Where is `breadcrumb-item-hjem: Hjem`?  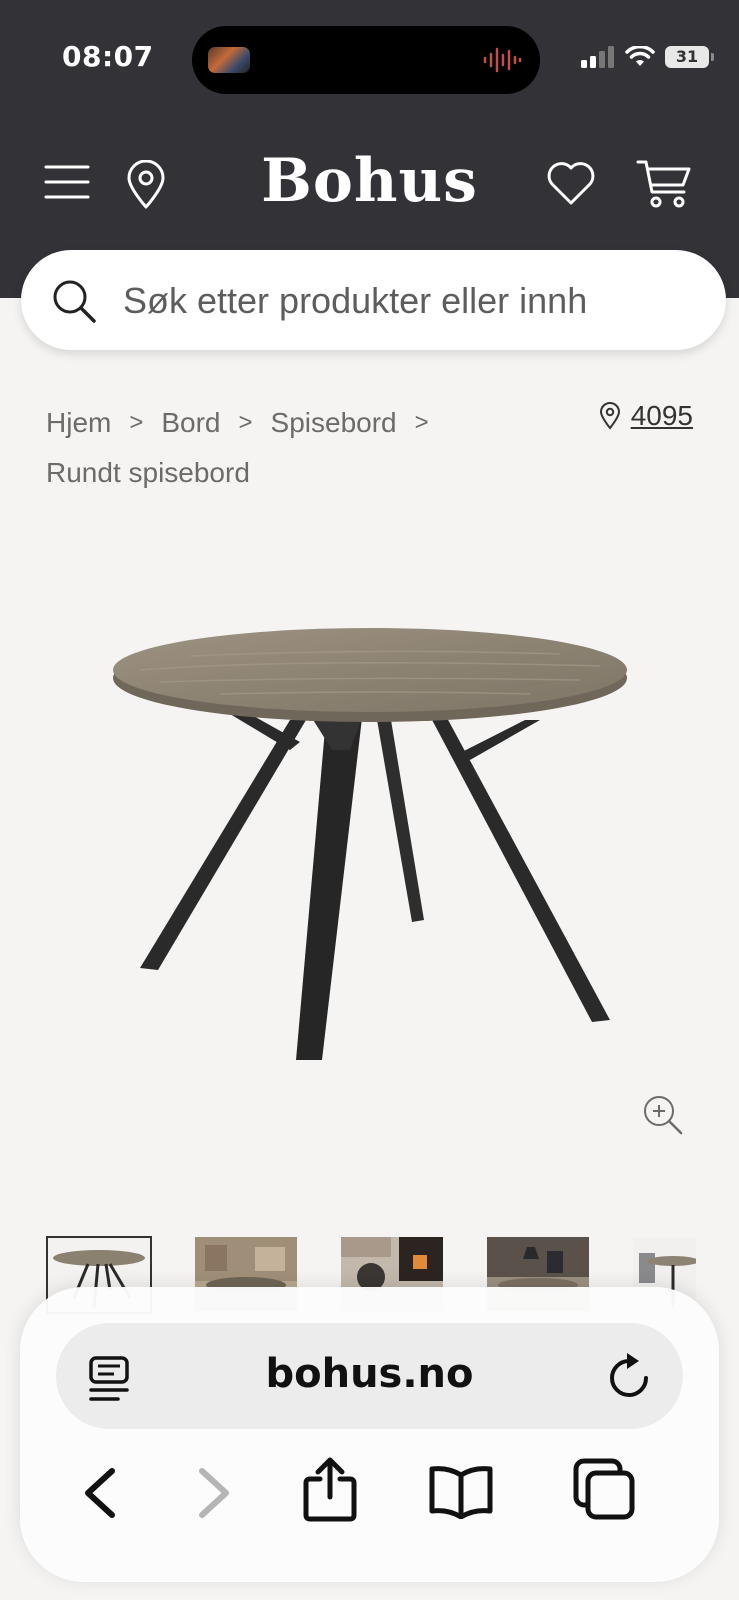 breadcrumb-item-hjem: Hjem is located at coordinates (78, 423).